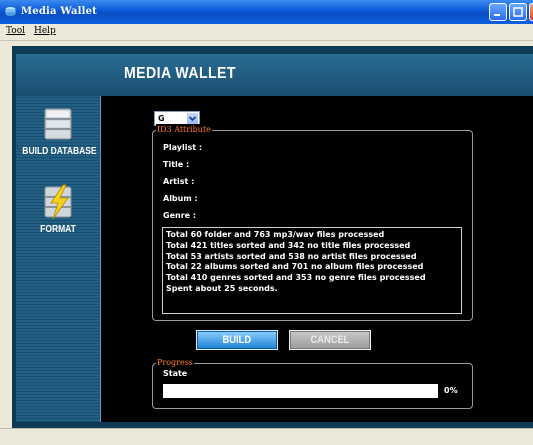 This screenshot has width=533, height=445. I want to click on title-bar: Media Wallet, so click(266, 12).